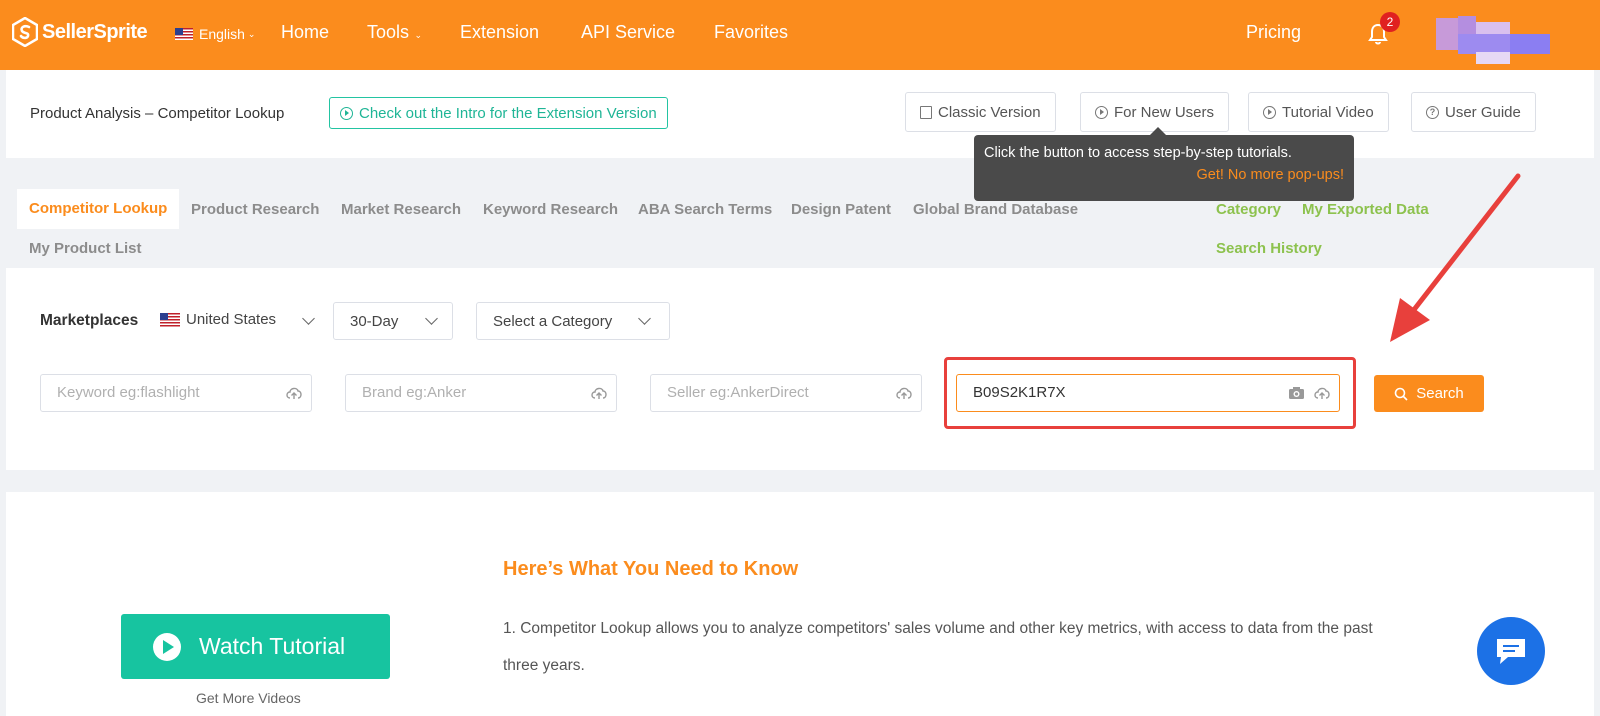 The width and height of the screenshot is (1600, 716). Describe the element at coordinates (777, 392) in the screenshot. I see `seller-input` at that location.